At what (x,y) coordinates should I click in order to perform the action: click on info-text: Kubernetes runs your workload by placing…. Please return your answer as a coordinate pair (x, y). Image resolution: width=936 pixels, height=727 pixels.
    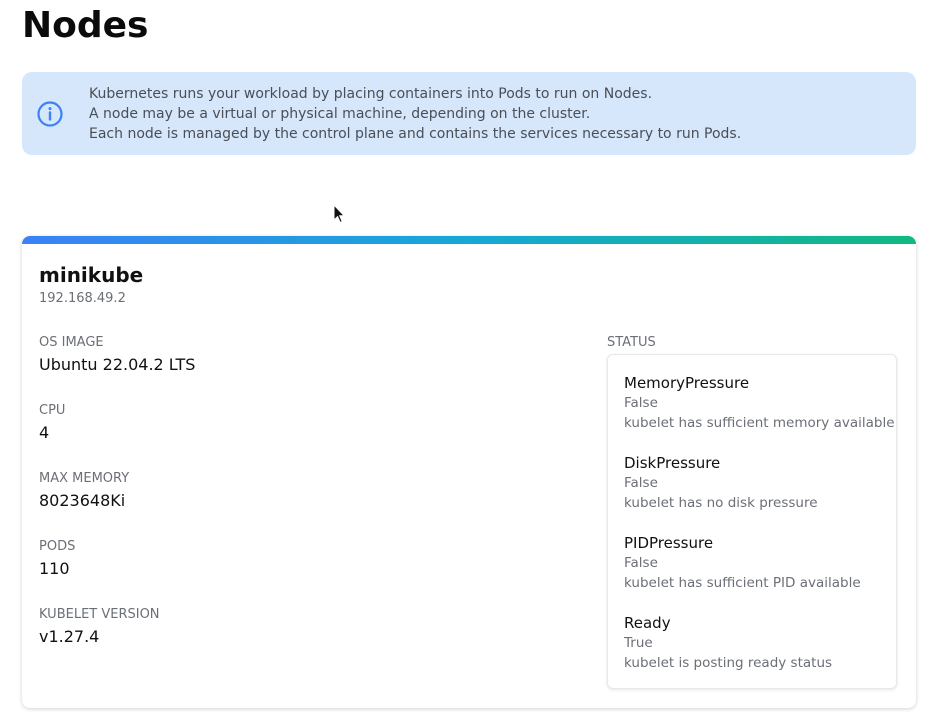
    Looking at the image, I should click on (415, 114).